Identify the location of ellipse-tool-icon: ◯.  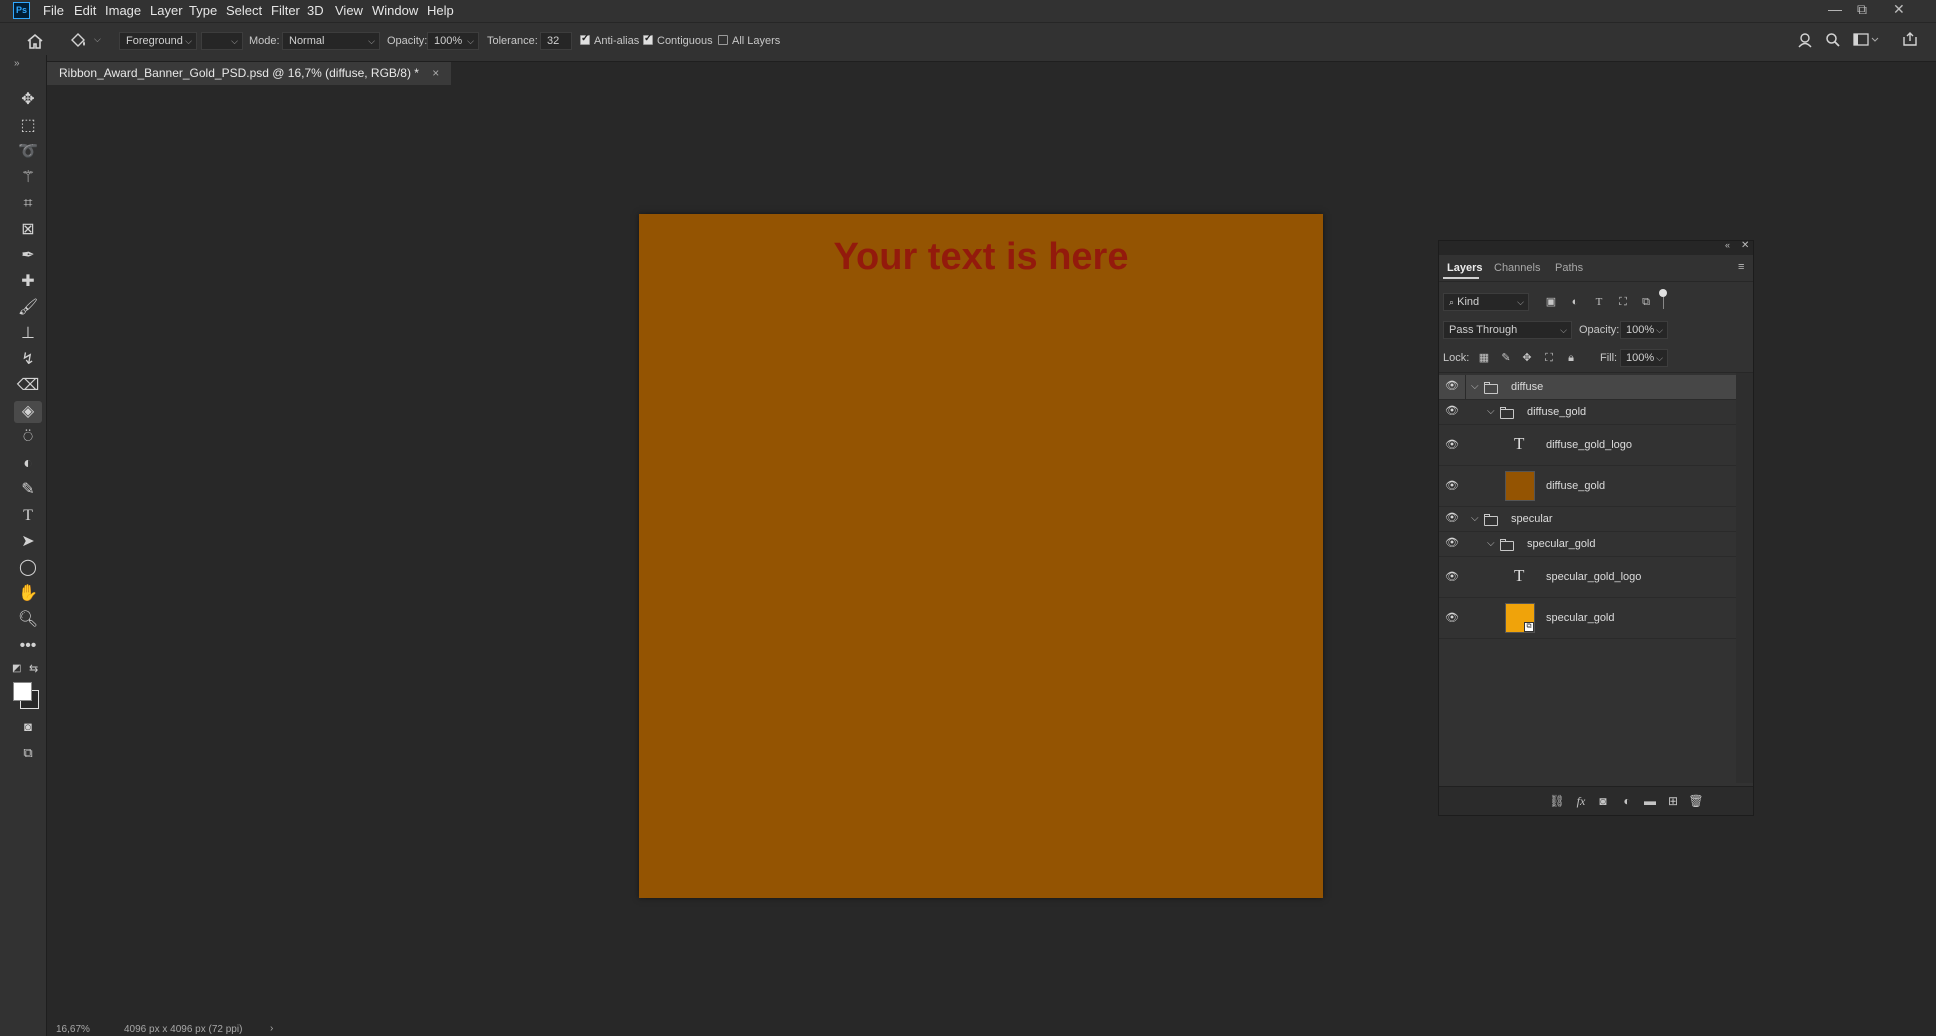
(28, 568).